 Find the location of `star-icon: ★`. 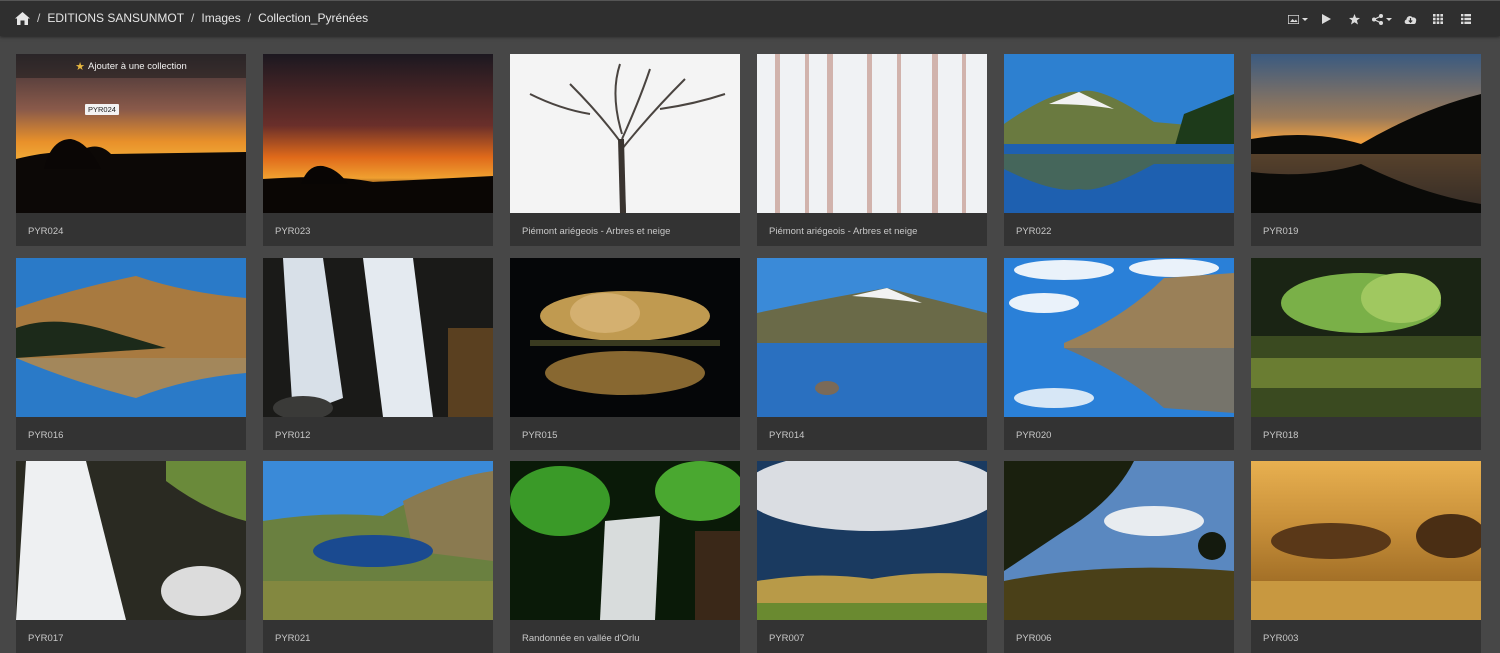

star-icon: ★ is located at coordinates (80, 66).